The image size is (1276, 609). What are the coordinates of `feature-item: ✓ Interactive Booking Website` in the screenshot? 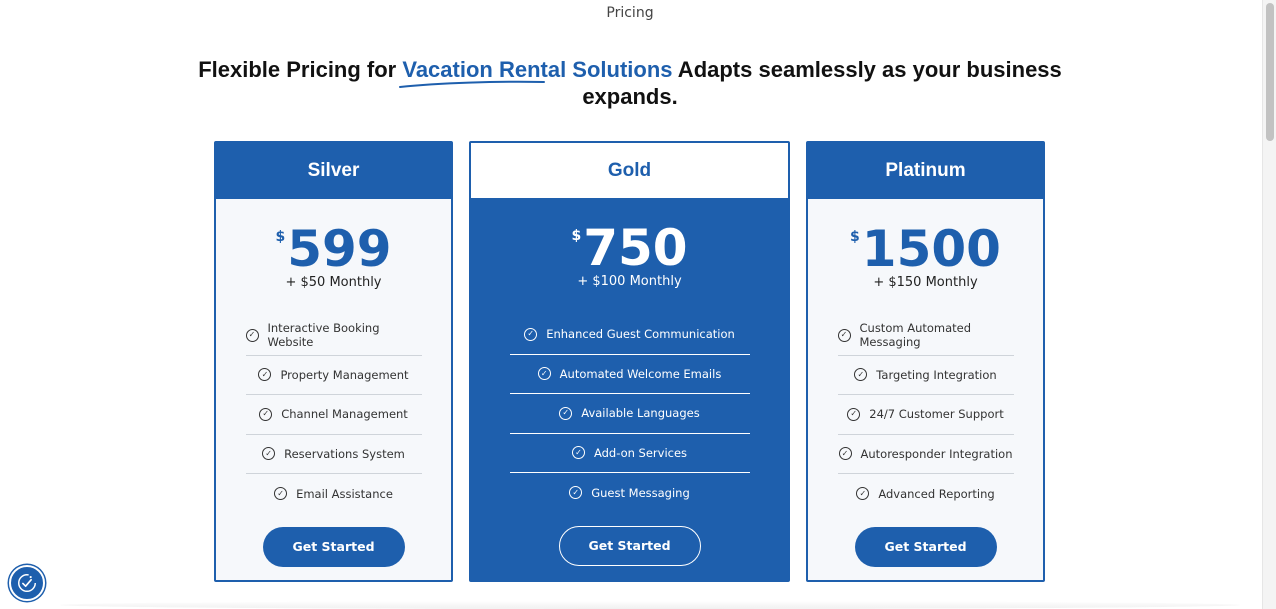 It's located at (333, 336).